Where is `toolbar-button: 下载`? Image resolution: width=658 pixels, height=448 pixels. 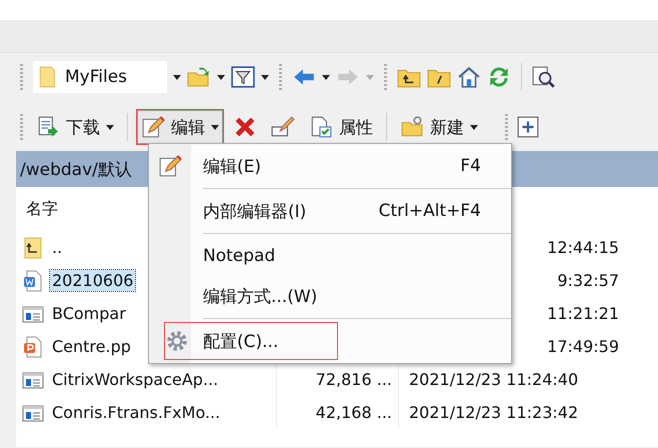
toolbar-button: 下载 is located at coordinates (75, 127).